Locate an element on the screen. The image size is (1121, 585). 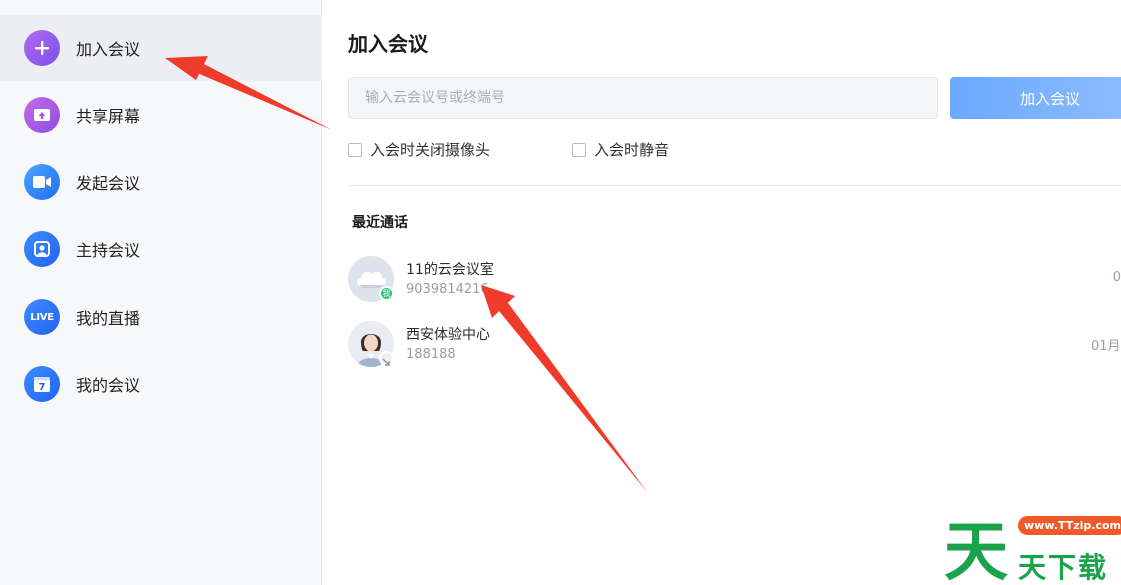
sidebar-item-my-live: LIVE 我的直播 is located at coordinates (160, 317).